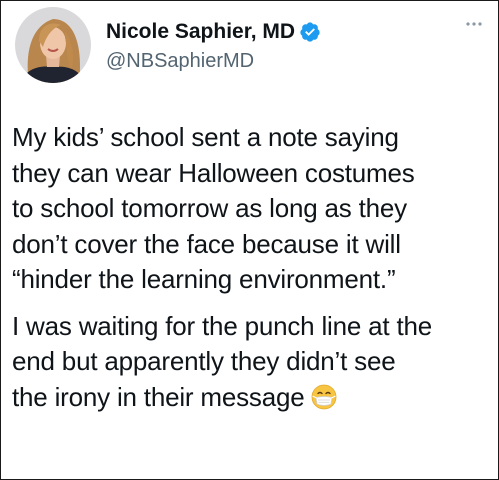  Describe the element at coordinates (213, 61) in the screenshot. I see `author-handle: @NBSaphierMD` at that location.